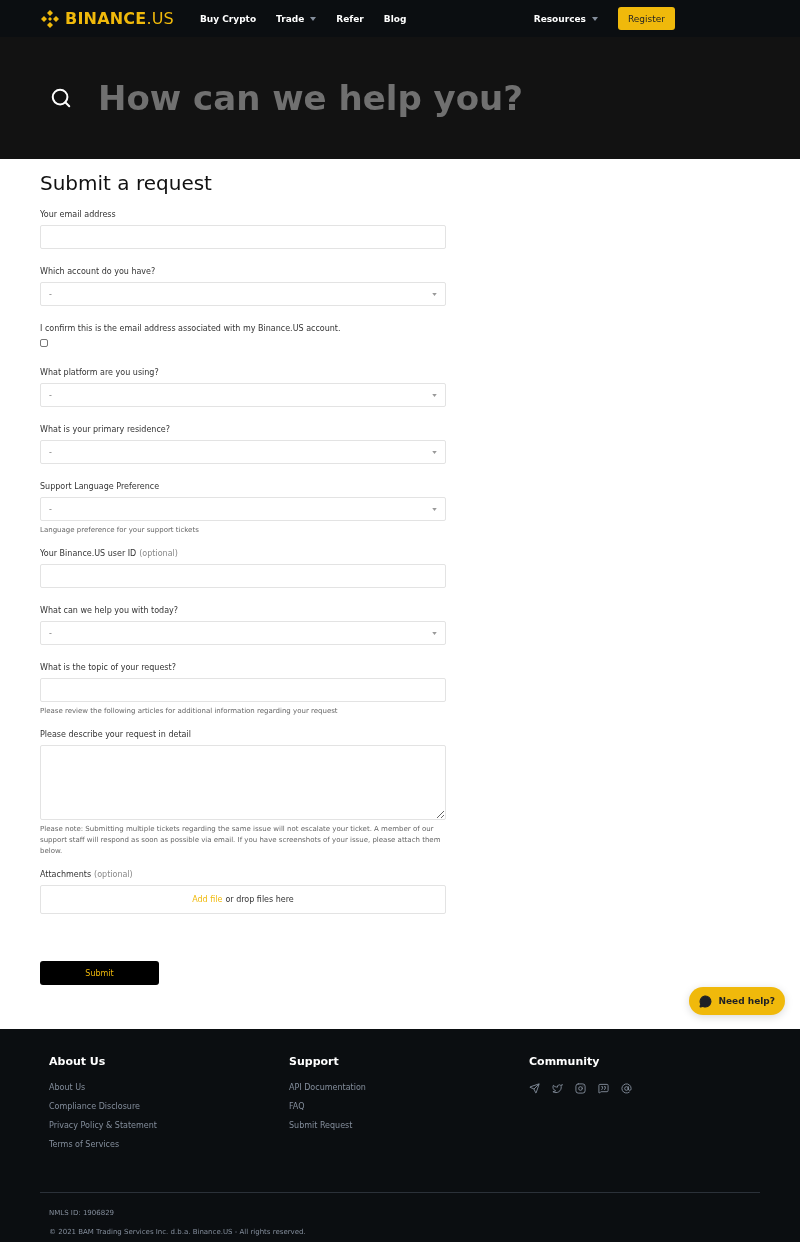 The image size is (800, 1242). Describe the element at coordinates (50, 18) in the screenshot. I see `logo-icon` at that location.